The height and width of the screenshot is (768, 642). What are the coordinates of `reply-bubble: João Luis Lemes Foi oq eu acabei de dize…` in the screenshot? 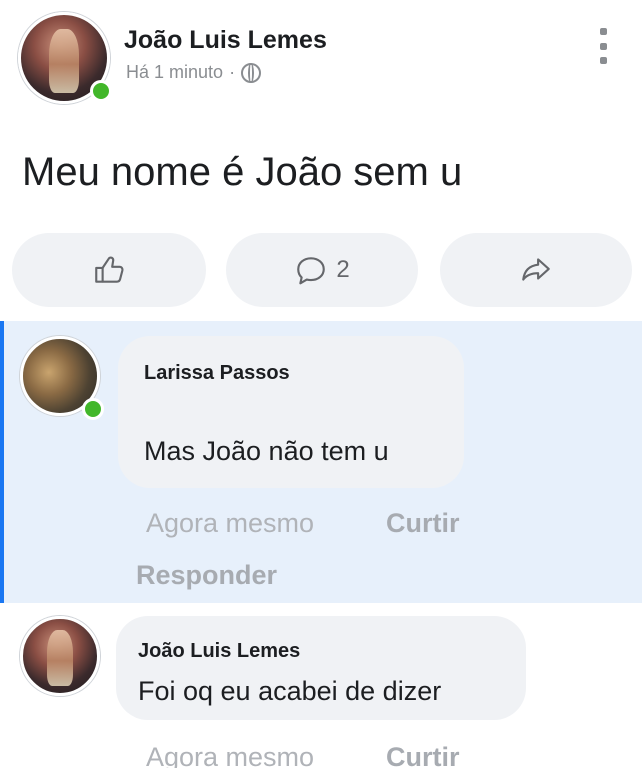 It's located at (321, 668).